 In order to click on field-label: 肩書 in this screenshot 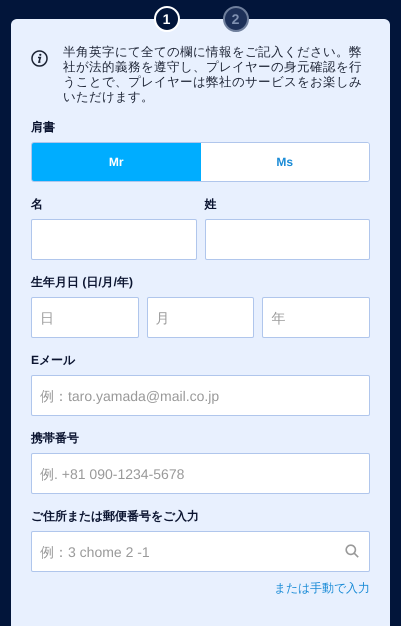, I will do `click(43, 127)`.